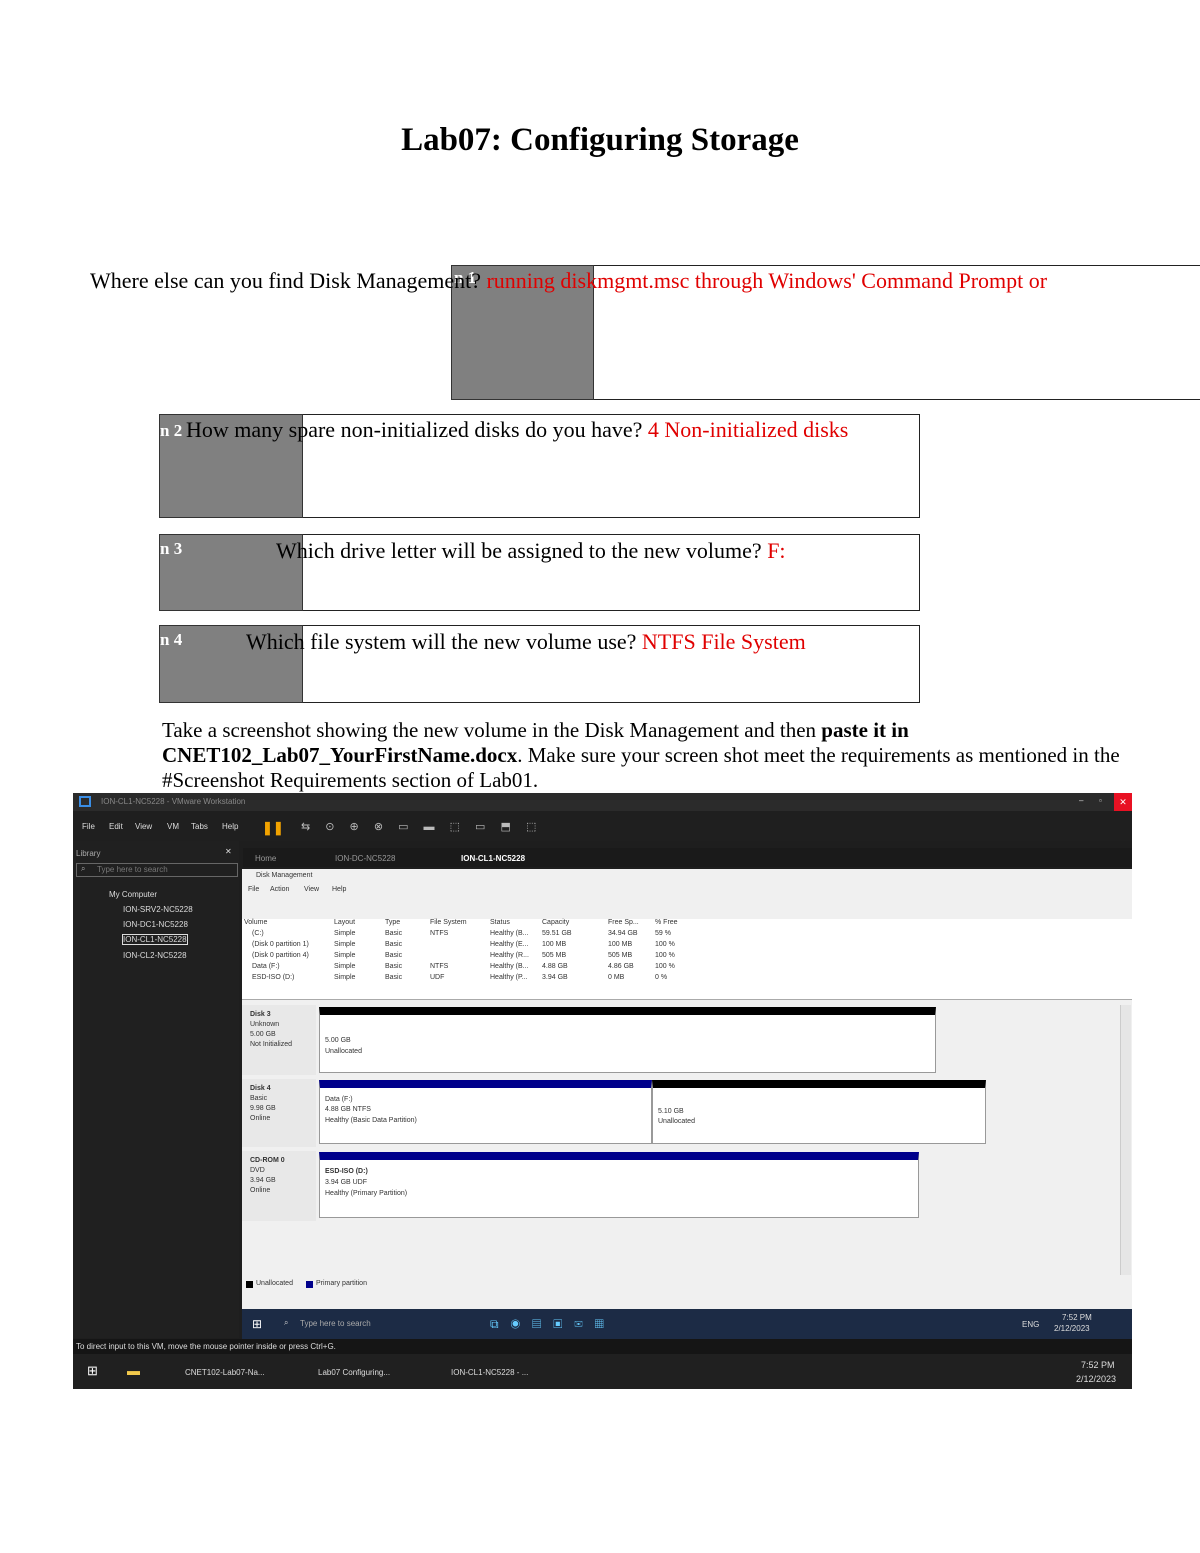 This screenshot has height=1553, width=1200. Describe the element at coordinates (171, 639) in the screenshot. I see `question-number-4: n 4` at that location.